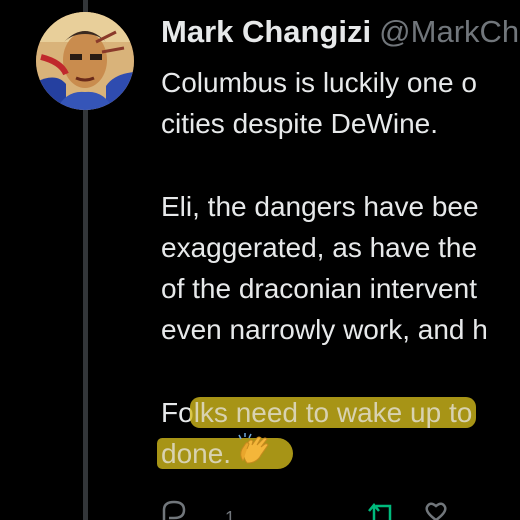 The image size is (520, 520). I want to click on like-button, so click(436, 510).